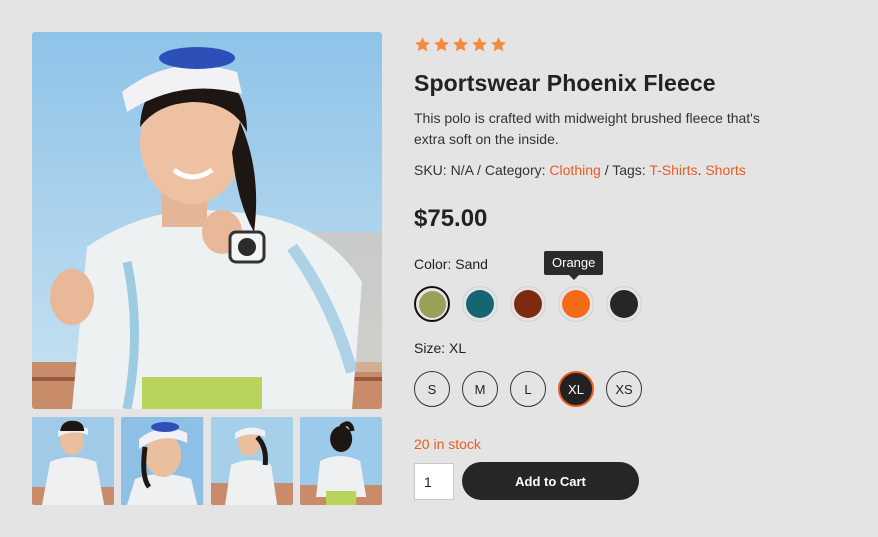  What do you see at coordinates (207, 461) in the screenshot?
I see `thumbnail-strip` at bounding box center [207, 461].